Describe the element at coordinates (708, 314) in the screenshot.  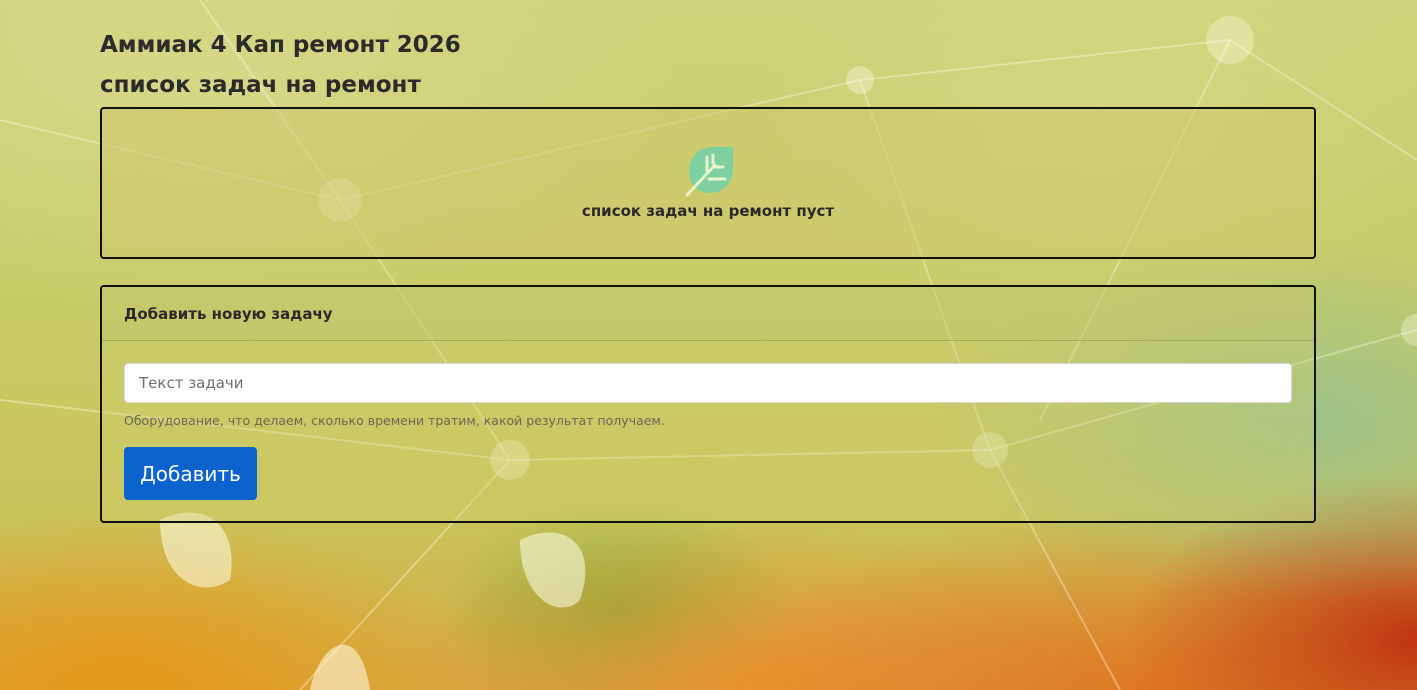
I see `add-task-card-header: Добавить новую задачу` at that location.